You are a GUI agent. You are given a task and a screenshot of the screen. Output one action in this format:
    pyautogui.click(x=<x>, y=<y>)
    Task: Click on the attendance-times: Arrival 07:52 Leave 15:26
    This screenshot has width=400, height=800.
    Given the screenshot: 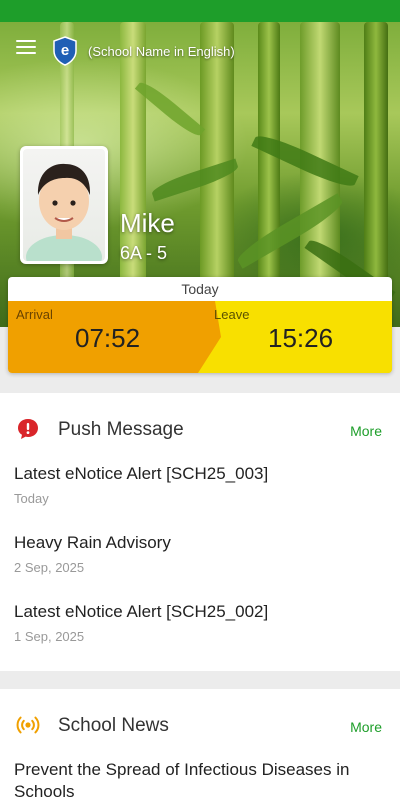 What is the action you would take?
    pyautogui.click(x=200, y=337)
    